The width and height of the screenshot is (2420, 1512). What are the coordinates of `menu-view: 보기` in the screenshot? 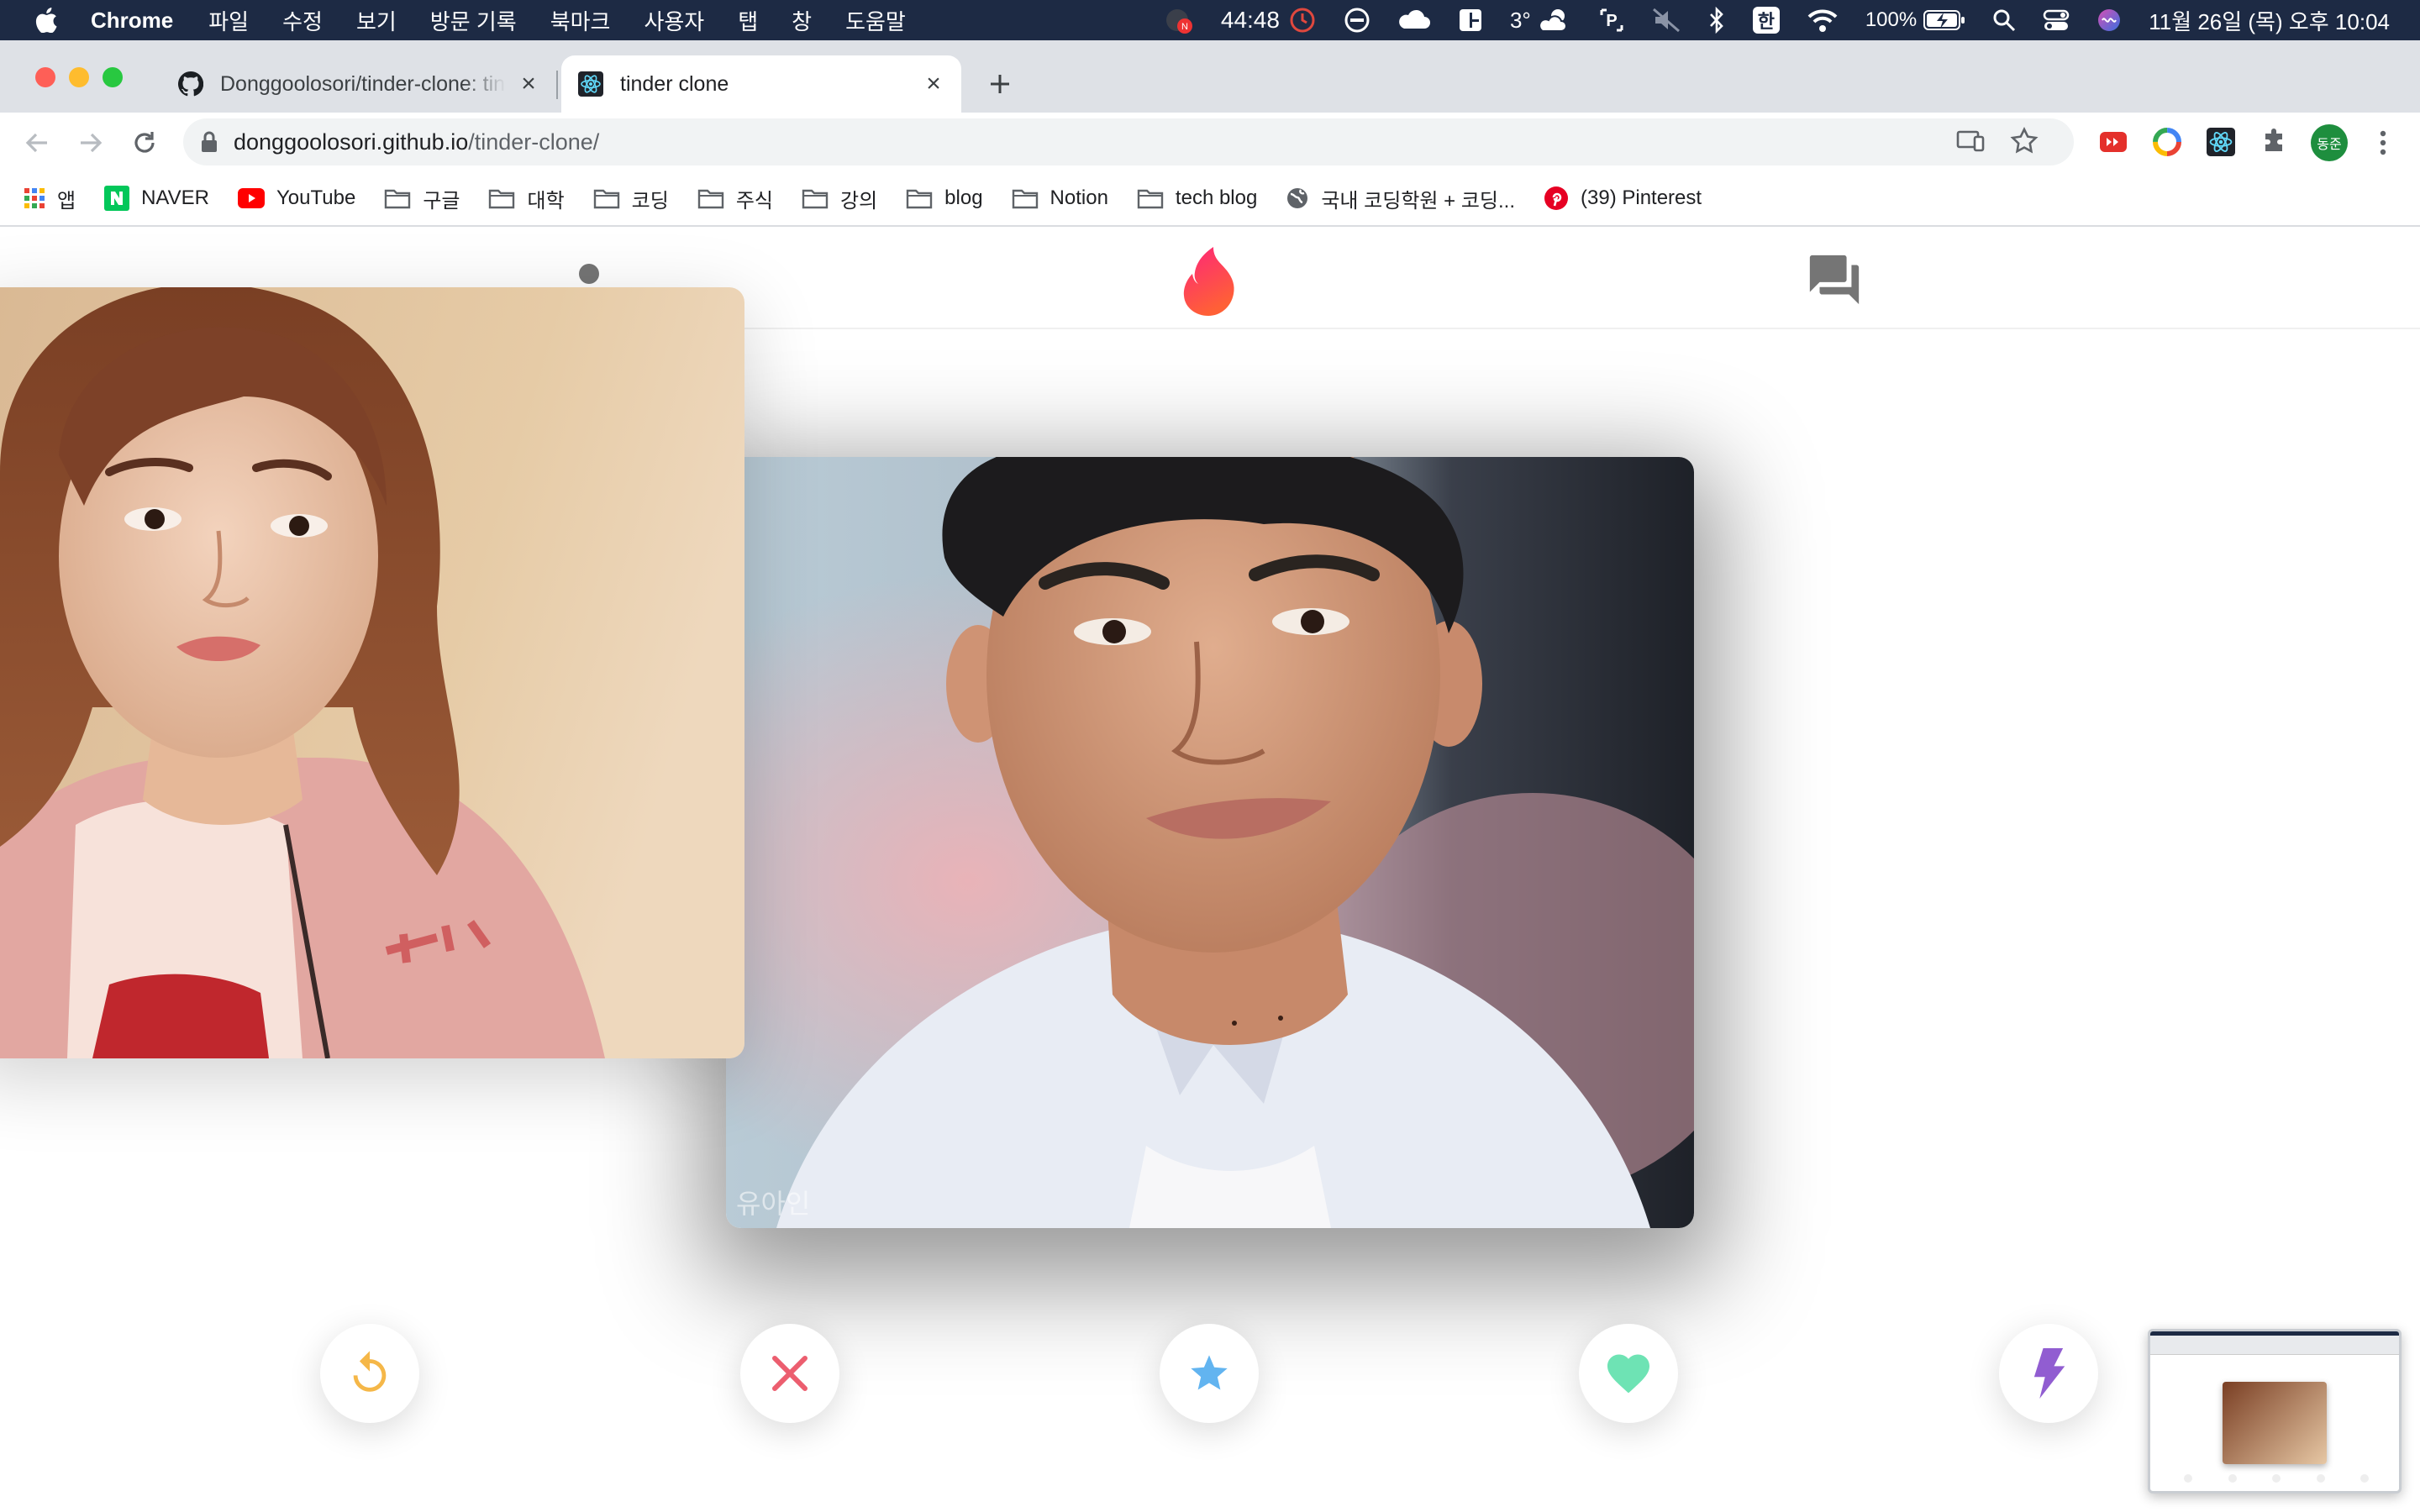 It's located at (376, 20).